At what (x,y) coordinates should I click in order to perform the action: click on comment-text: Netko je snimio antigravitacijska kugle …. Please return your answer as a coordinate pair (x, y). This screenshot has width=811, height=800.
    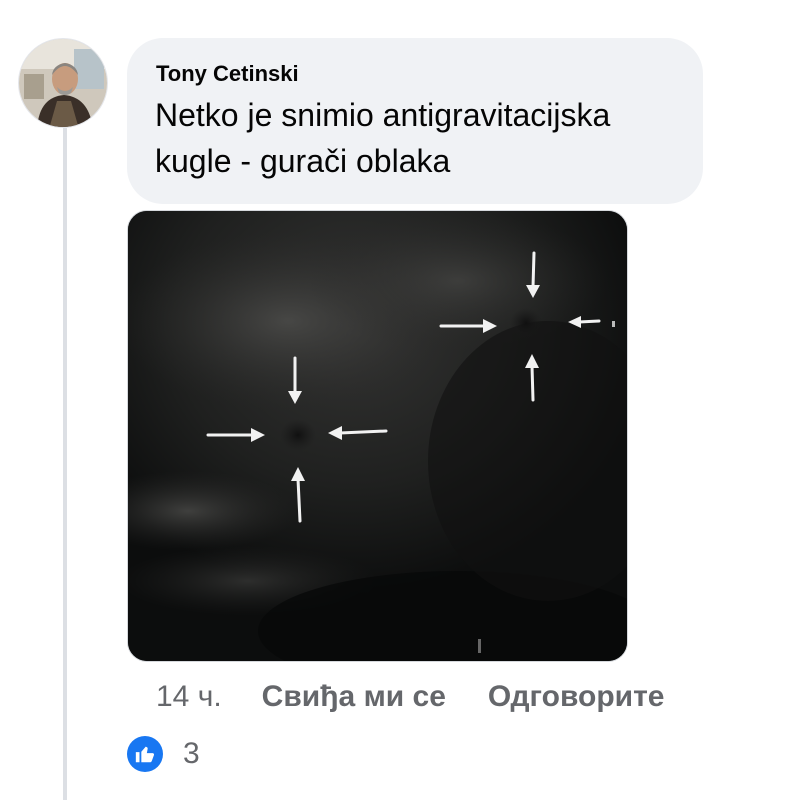
    Looking at the image, I should click on (383, 138).